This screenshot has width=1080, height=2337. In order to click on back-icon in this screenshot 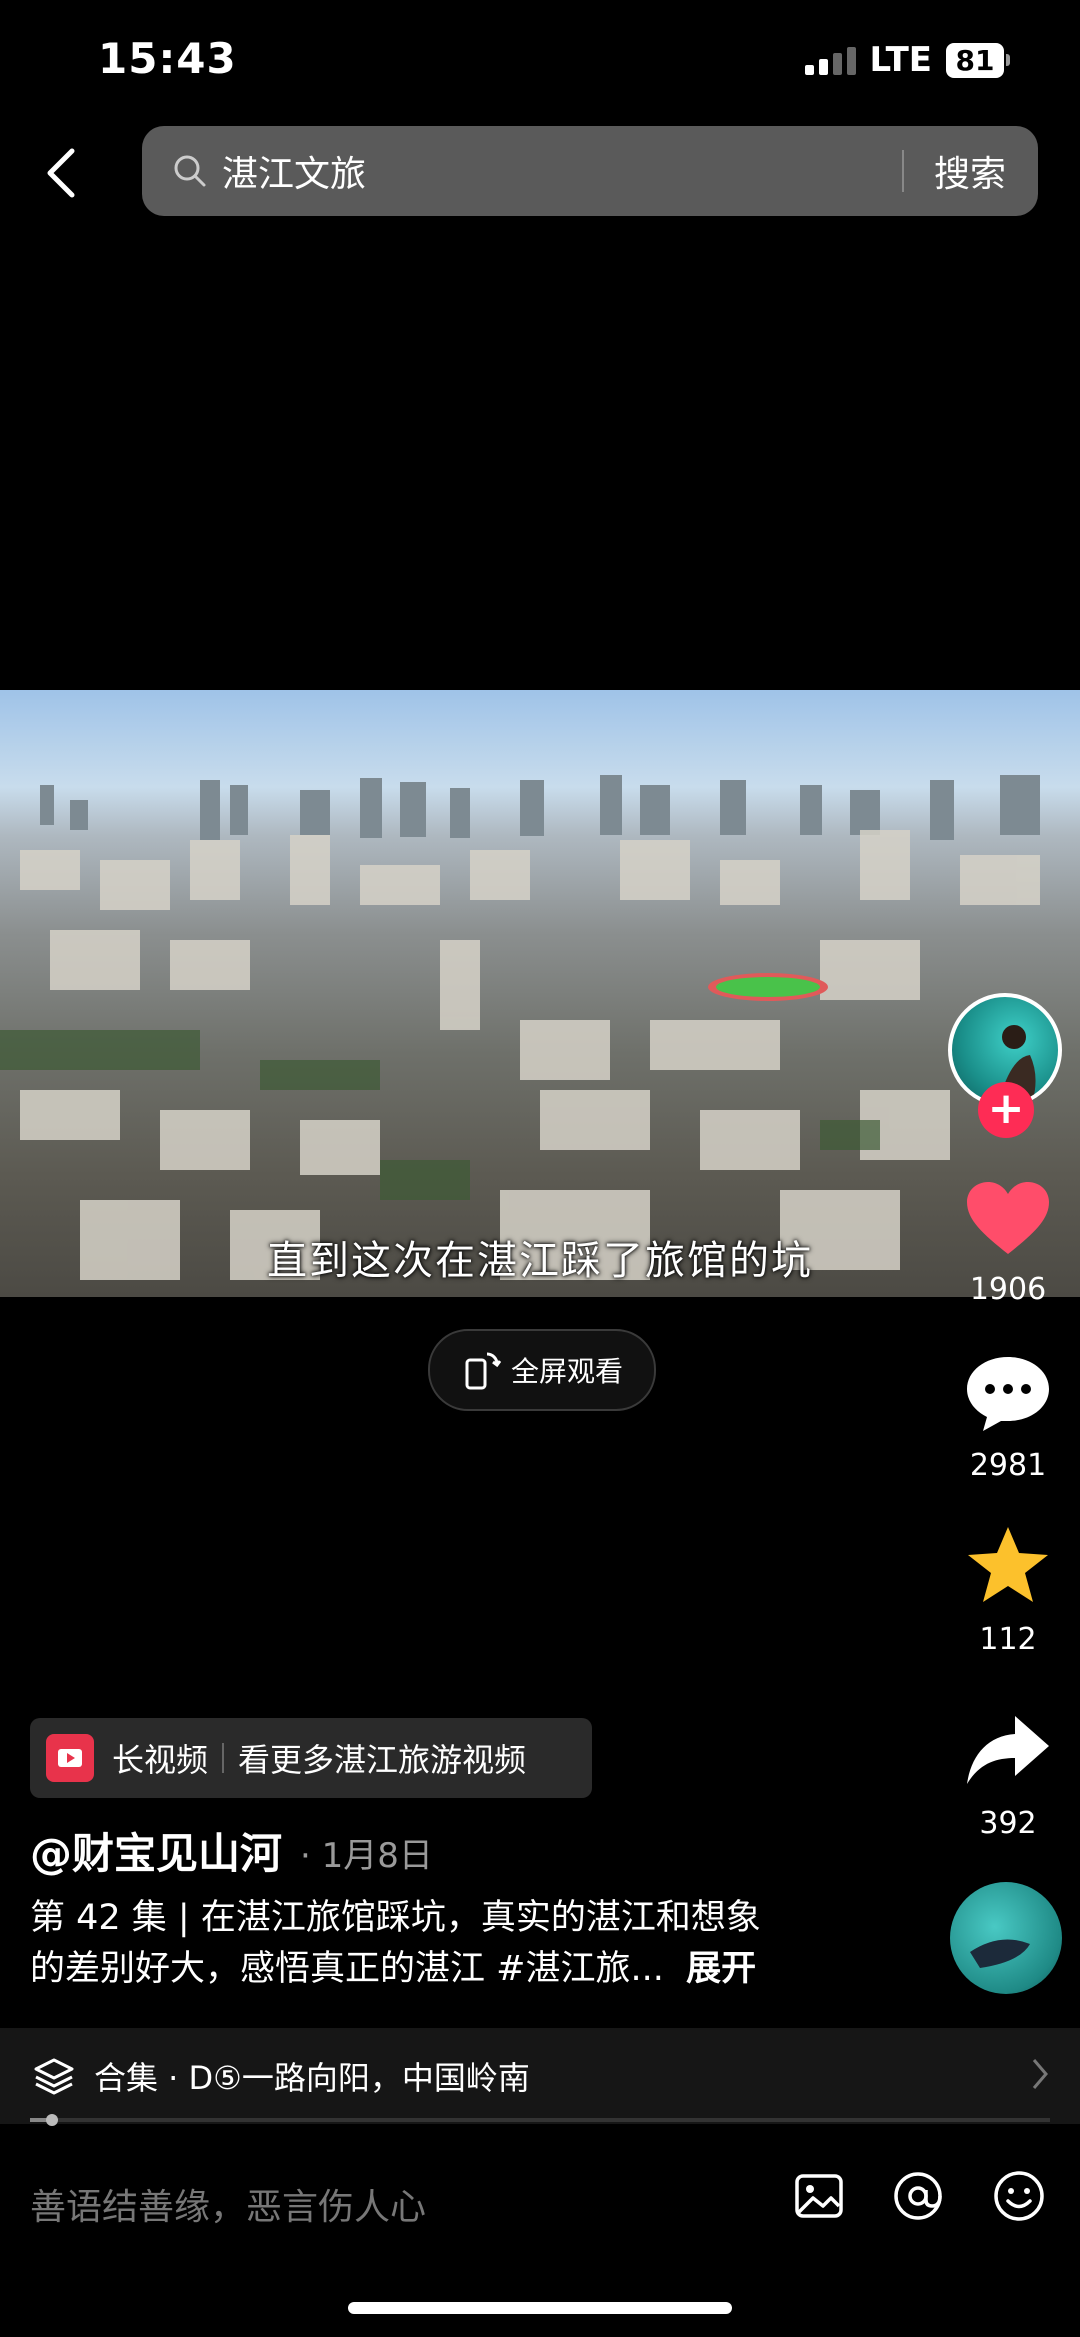, I will do `click(62, 173)`.